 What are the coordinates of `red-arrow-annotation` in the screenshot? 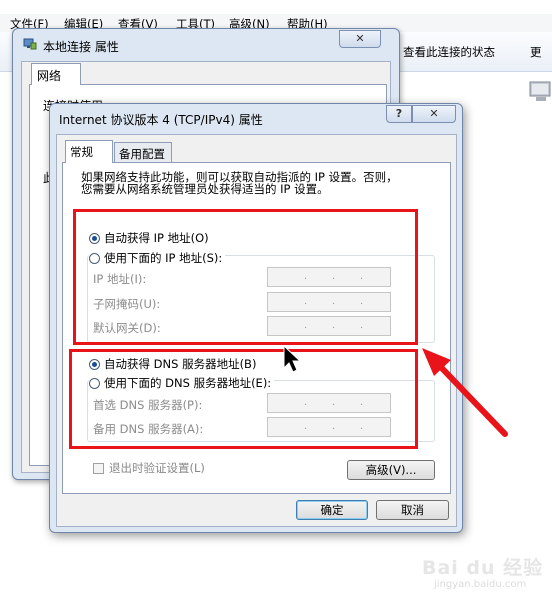 It's located at (465, 392).